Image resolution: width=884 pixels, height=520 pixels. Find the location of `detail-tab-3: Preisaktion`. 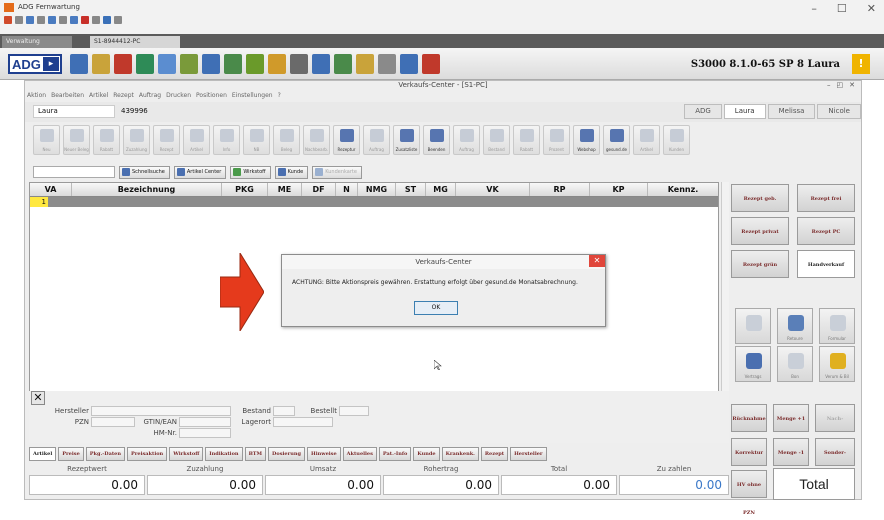

detail-tab-3: Preisaktion is located at coordinates (147, 454).